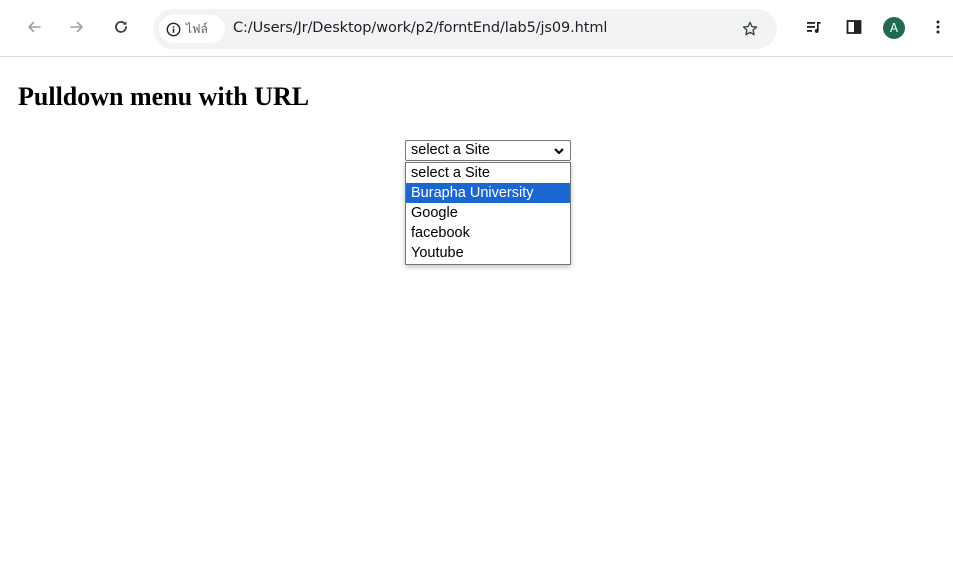  I want to click on side-panel-button, so click(854, 27).